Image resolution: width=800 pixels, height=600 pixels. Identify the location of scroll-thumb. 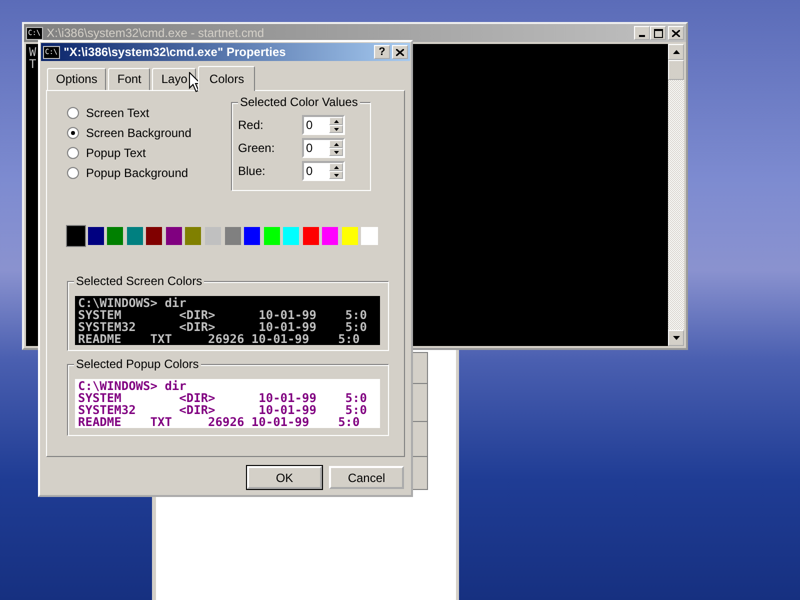
(676, 70).